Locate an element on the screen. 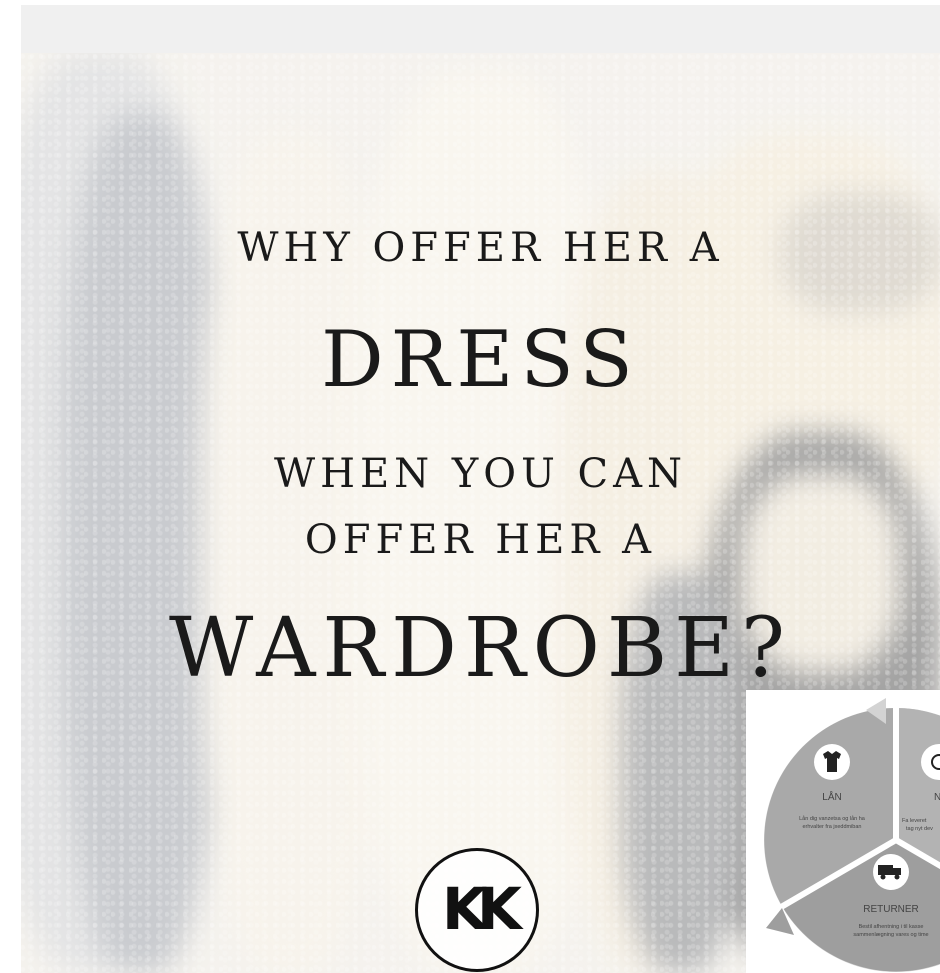  headline-dress: DRESS is located at coordinates (480, 360).